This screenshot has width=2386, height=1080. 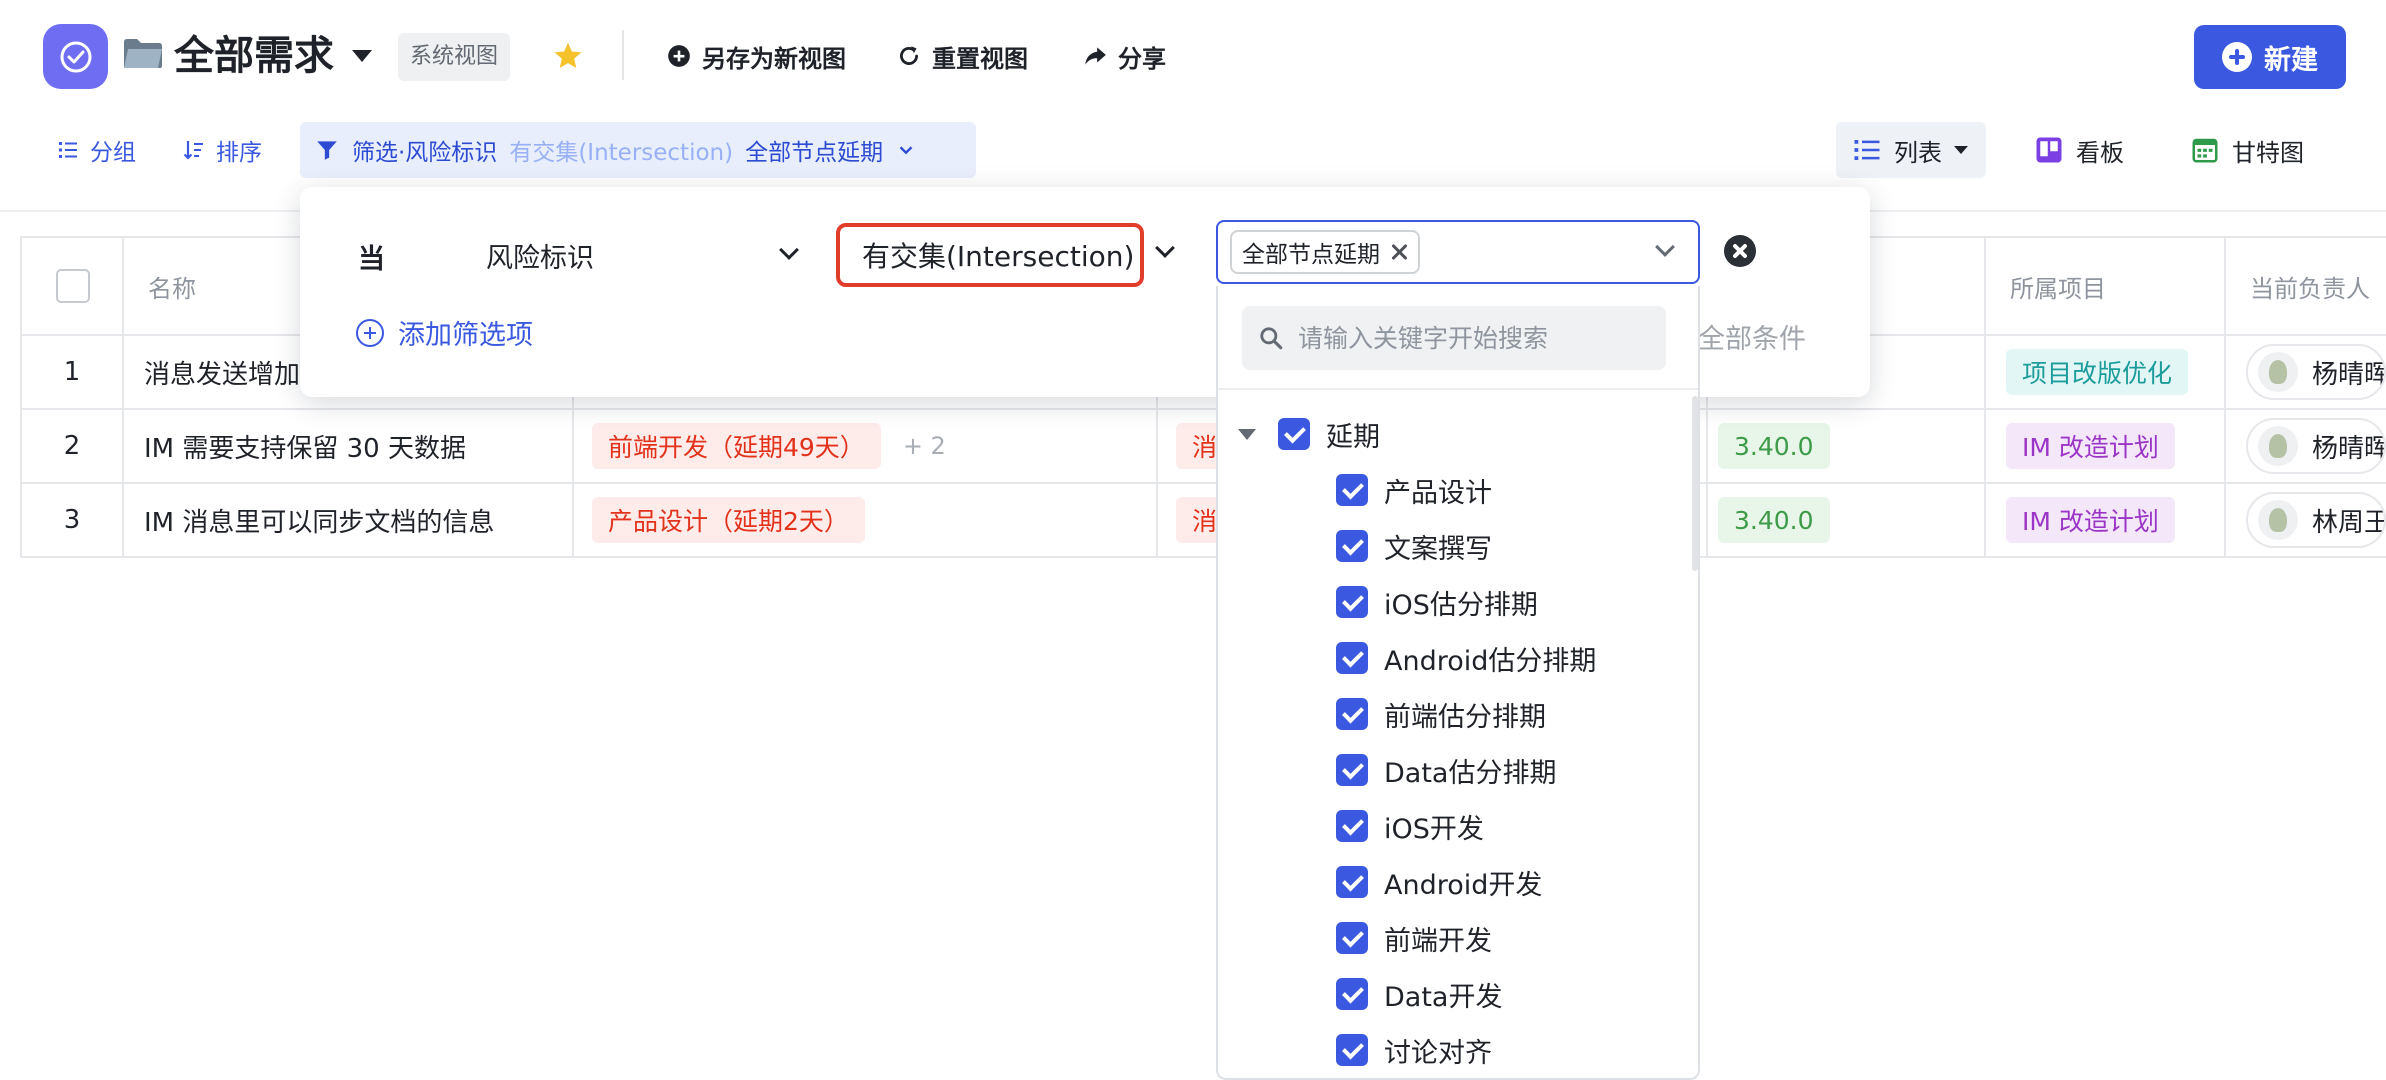 I want to click on option-item: 前端开发, so click(x=1414, y=938).